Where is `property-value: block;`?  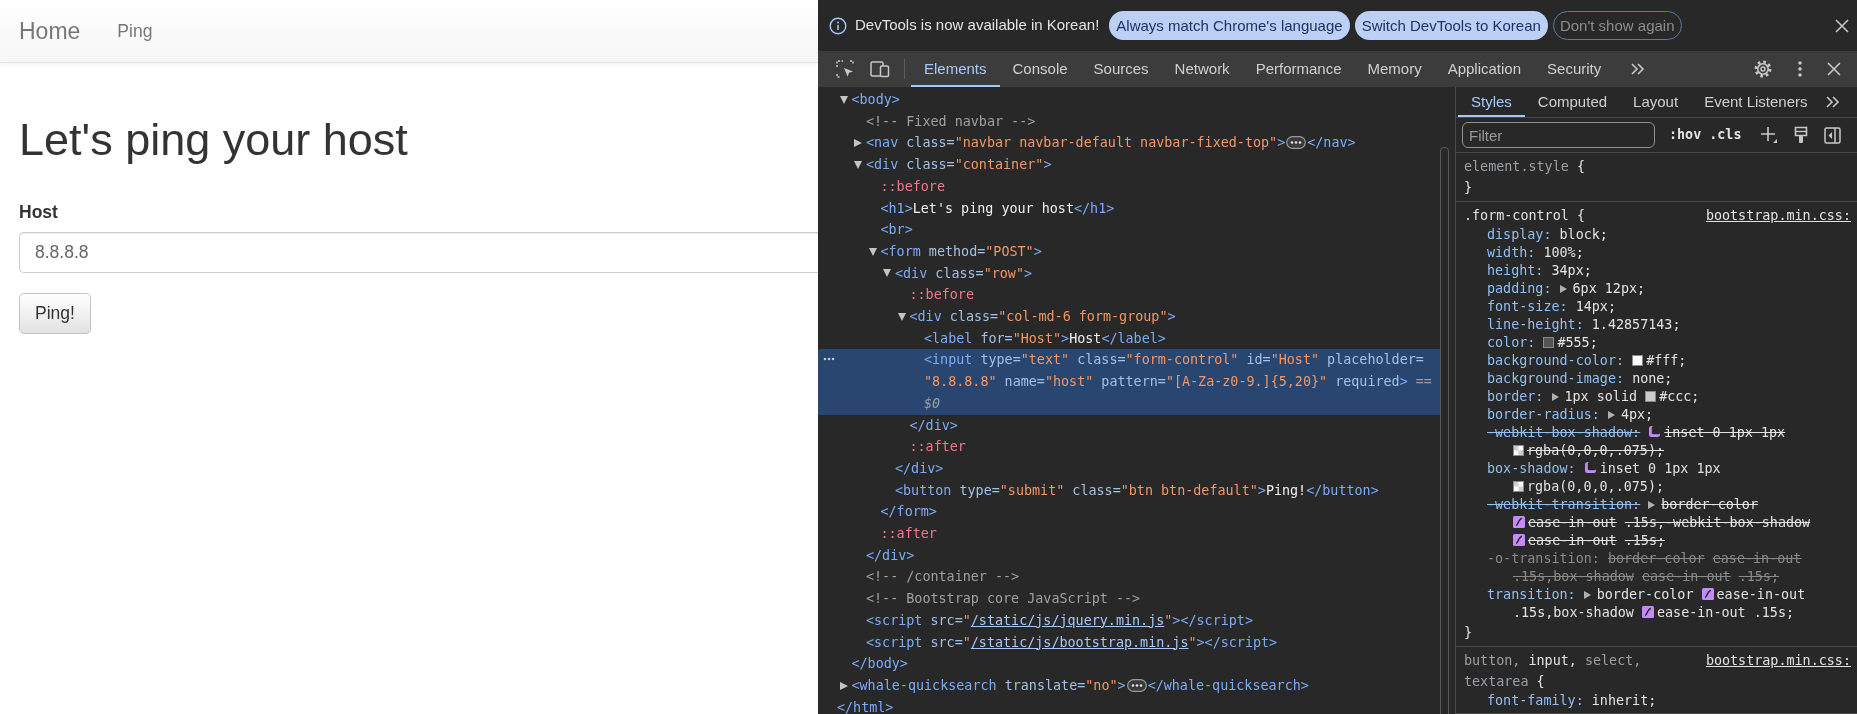
property-value: block; is located at coordinates (1583, 234).